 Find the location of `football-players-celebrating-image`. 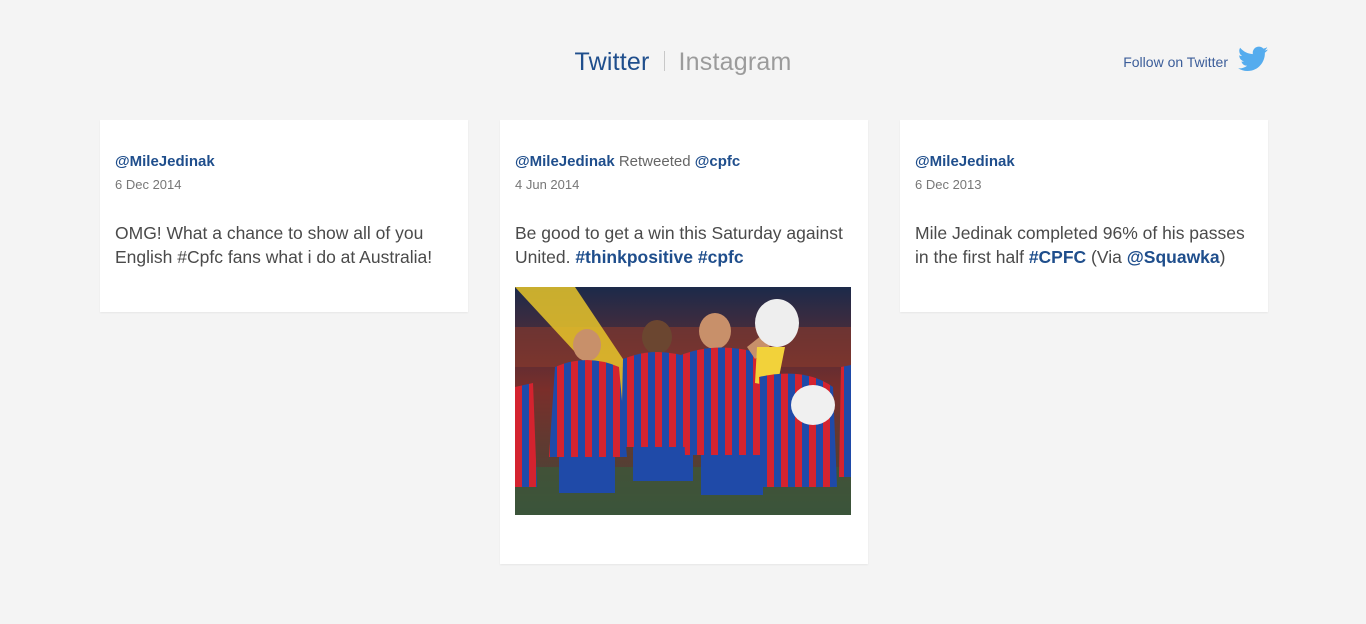

football-players-celebrating-image is located at coordinates (683, 401).